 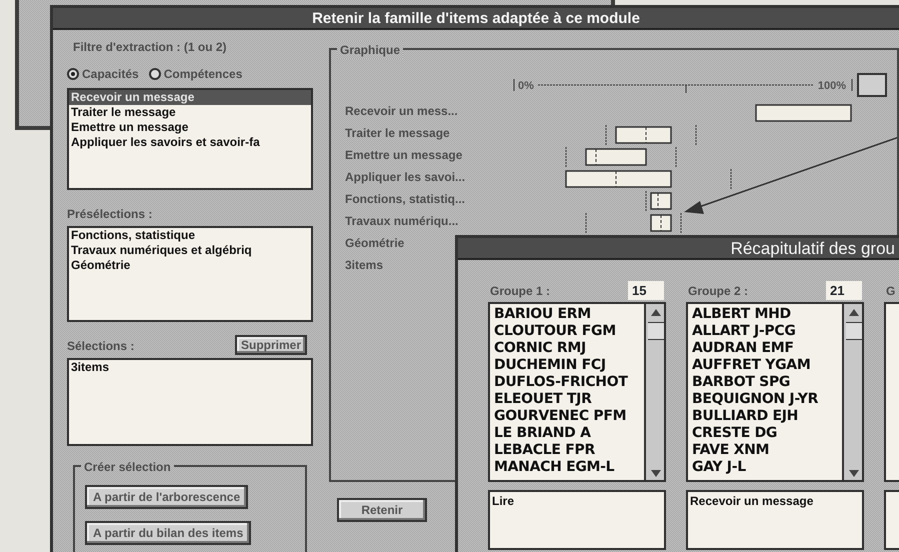 What do you see at coordinates (190, 142) in the screenshot?
I see `list-item: Appliquer les savoirs et savoir-fa` at bounding box center [190, 142].